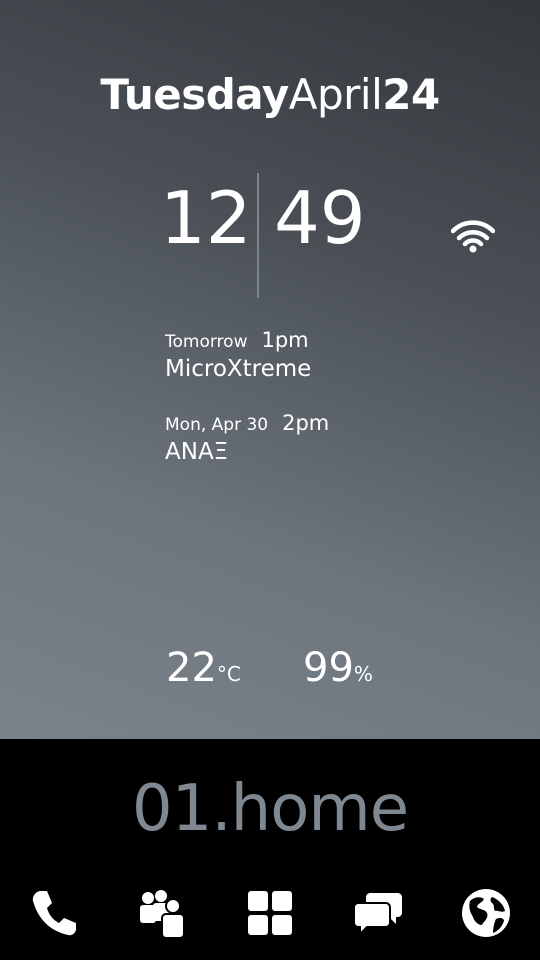 This screenshot has height=960, width=540. I want to click on humidity-value: 99, so click(328, 668).